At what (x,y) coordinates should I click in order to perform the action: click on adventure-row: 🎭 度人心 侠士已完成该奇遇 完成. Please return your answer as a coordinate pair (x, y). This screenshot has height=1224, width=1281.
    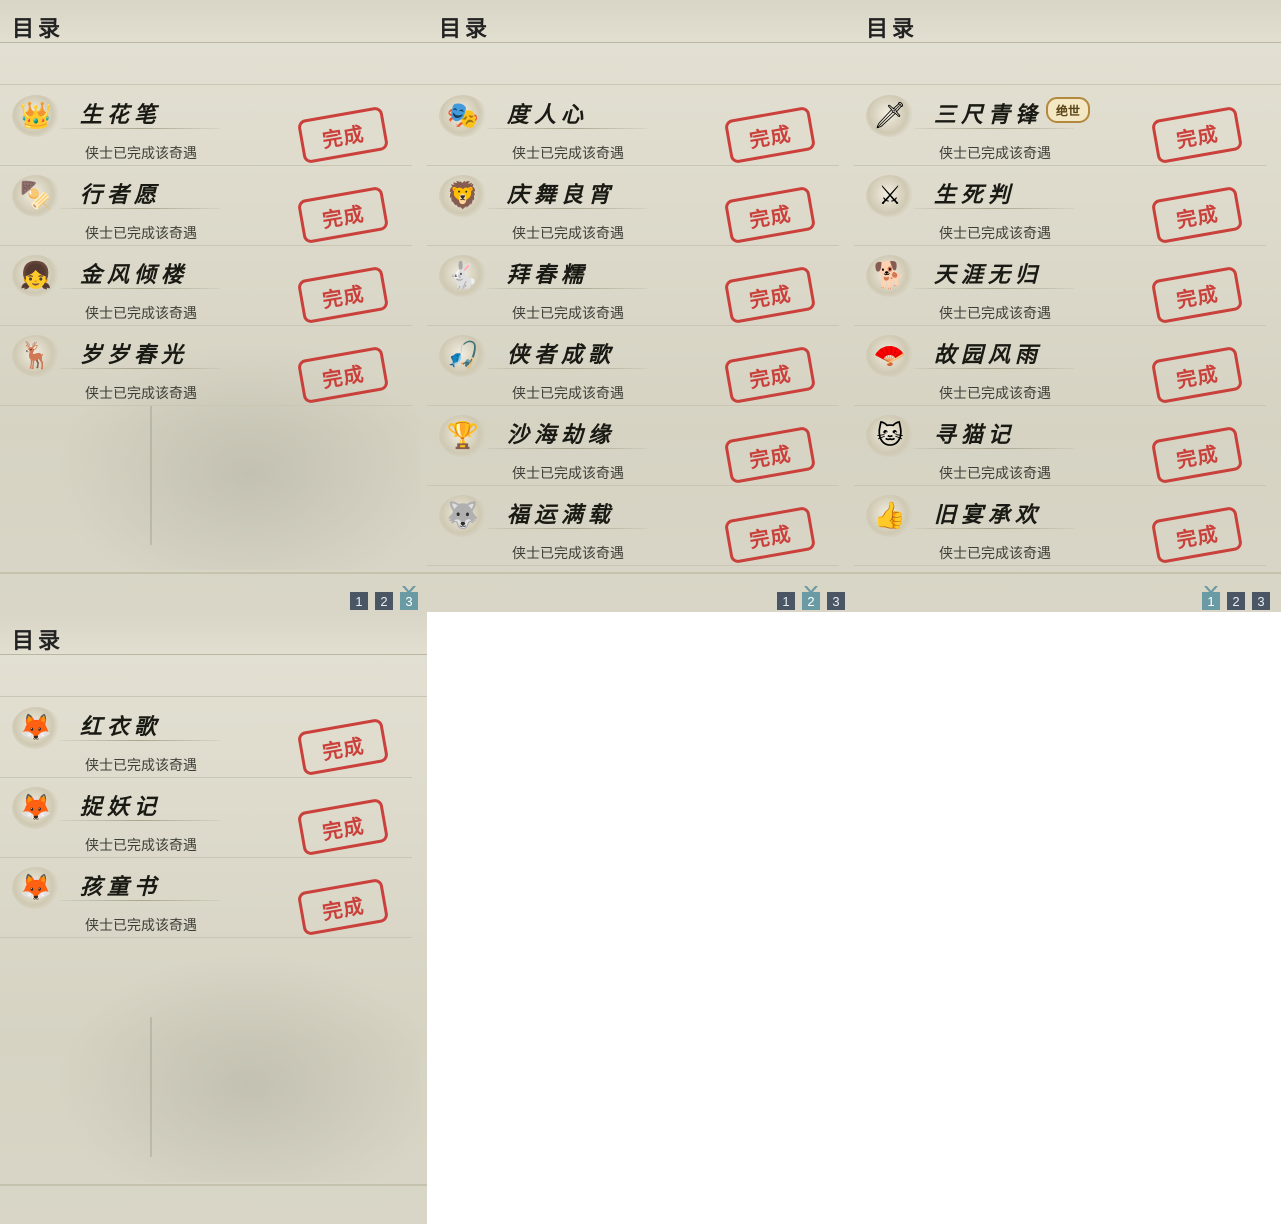
    Looking at the image, I should click on (633, 125).